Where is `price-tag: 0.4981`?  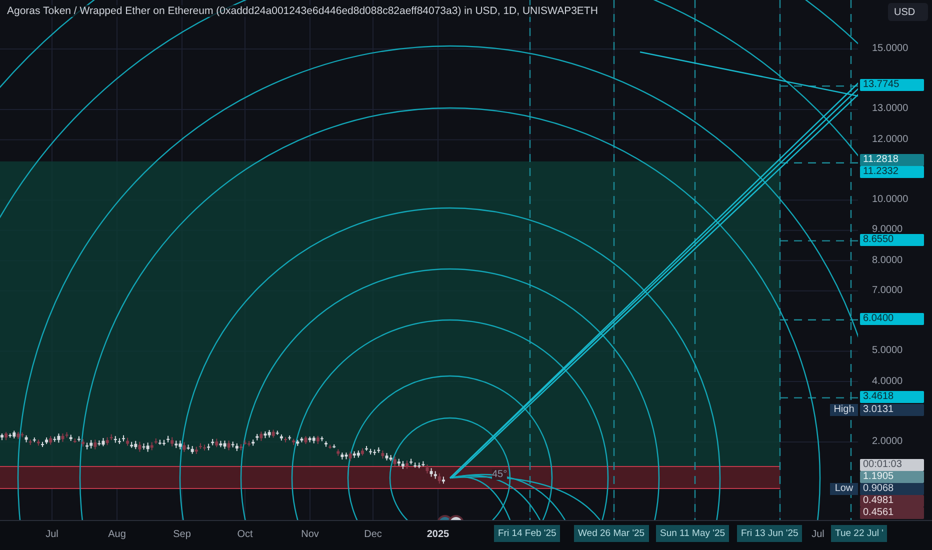 price-tag: 0.4981 is located at coordinates (892, 501).